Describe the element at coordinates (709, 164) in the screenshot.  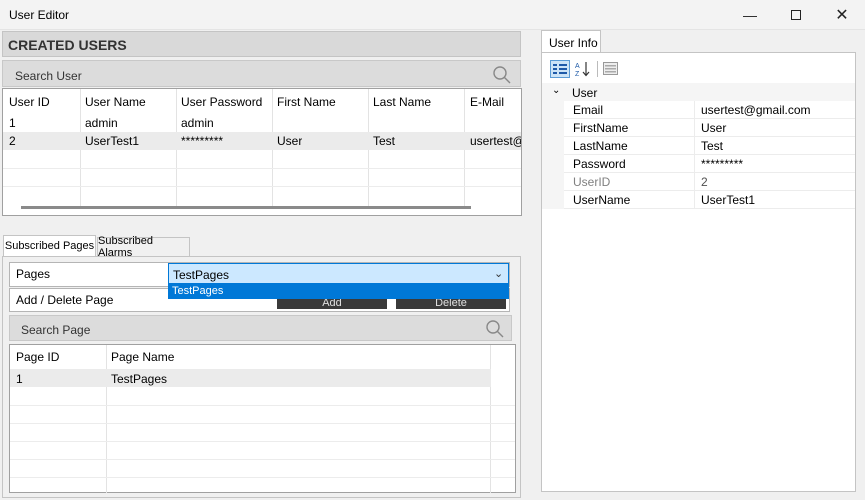
I see `property-password: Password *********` at that location.